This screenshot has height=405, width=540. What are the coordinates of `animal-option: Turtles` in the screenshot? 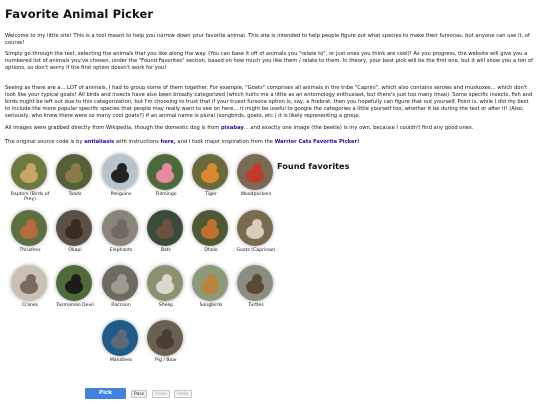 It's located at (256, 291).